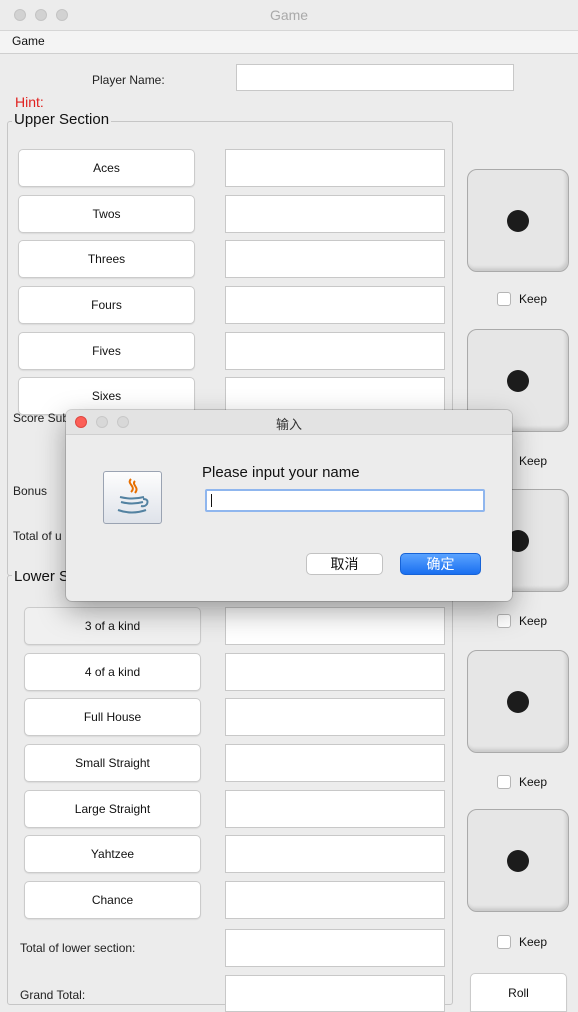 The width and height of the screenshot is (578, 1012). I want to click on lower-section-title: Lower S, so click(42, 576).